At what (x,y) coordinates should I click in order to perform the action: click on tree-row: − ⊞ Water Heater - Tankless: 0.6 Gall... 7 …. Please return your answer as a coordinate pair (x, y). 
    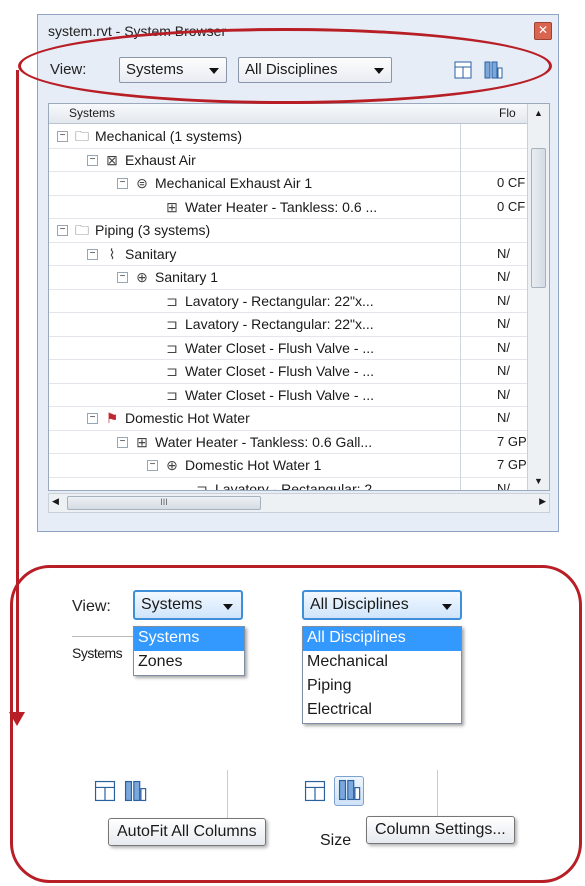
    Looking at the image, I should click on (289, 442).